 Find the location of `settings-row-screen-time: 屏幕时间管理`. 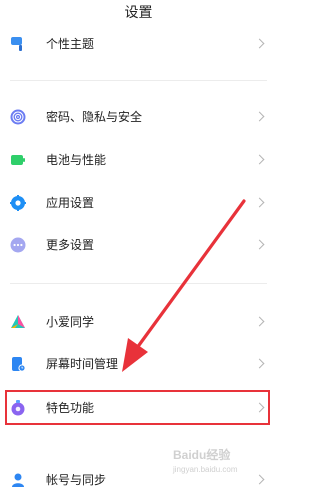

settings-row-screen-time: 屏幕时间管理 is located at coordinates (138, 364).